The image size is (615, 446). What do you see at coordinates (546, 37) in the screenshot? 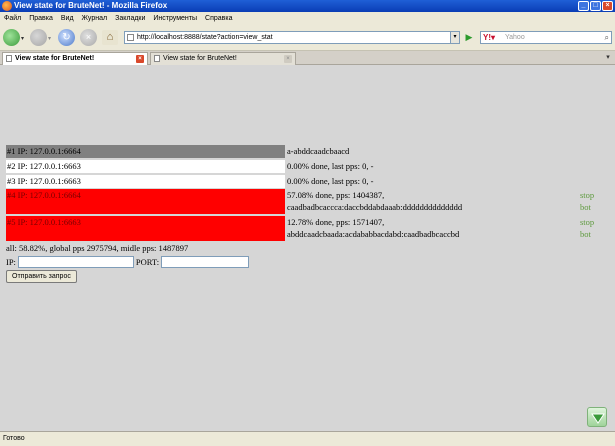
I see `search-input: Y!▾ Yahoo ⌕` at bounding box center [546, 37].